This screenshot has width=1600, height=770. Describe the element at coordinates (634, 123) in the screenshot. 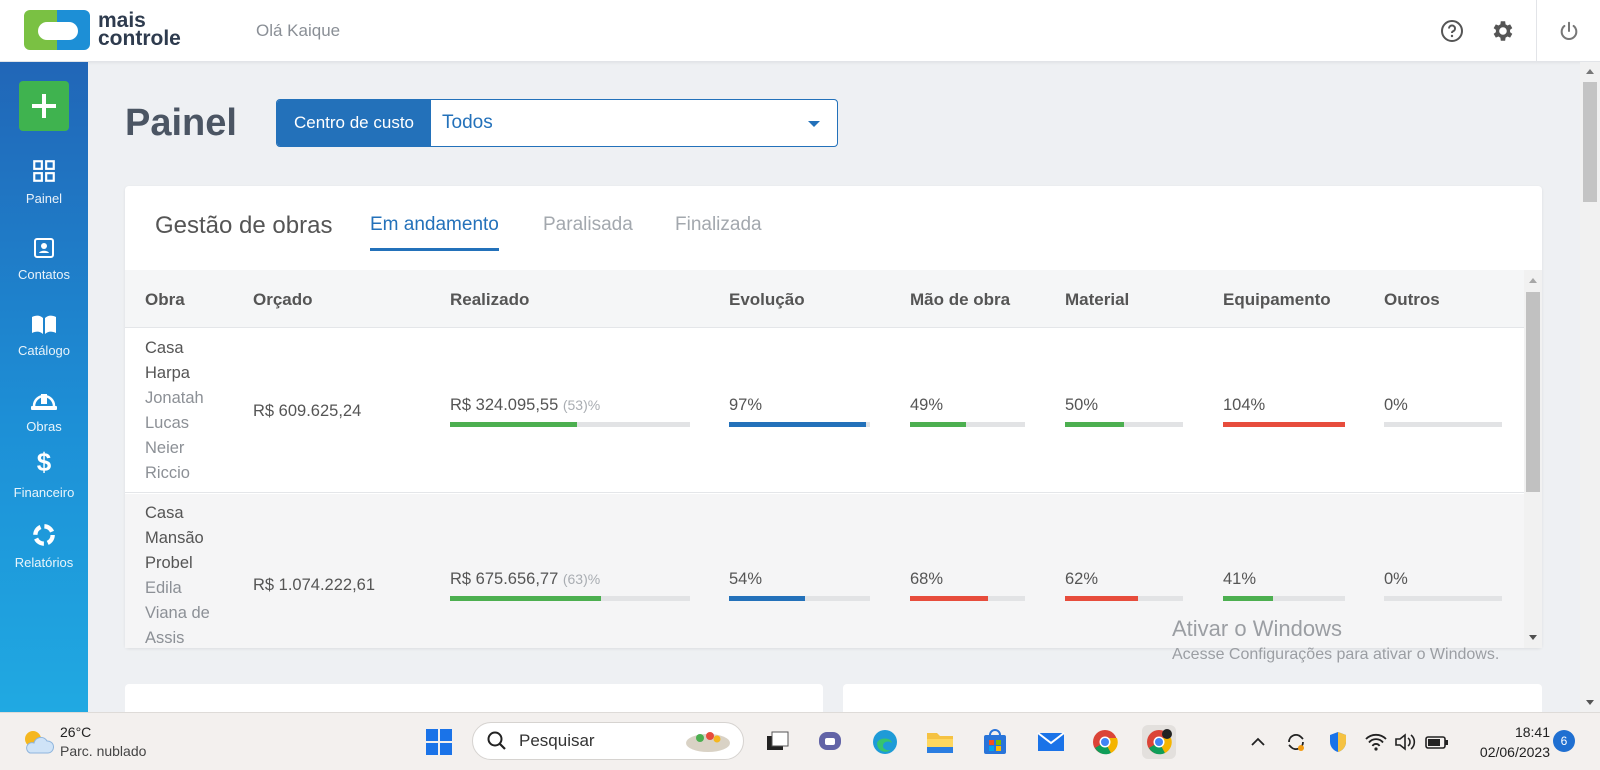

I see `cost-center-dropdown: Todos` at that location.